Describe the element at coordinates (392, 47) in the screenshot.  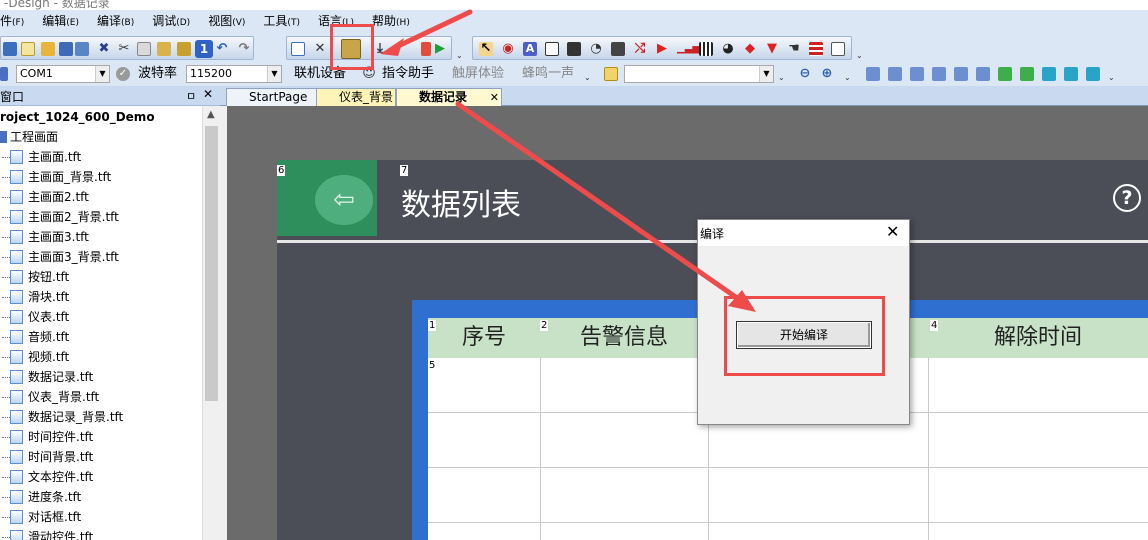
I see `arrow-head` at that location.